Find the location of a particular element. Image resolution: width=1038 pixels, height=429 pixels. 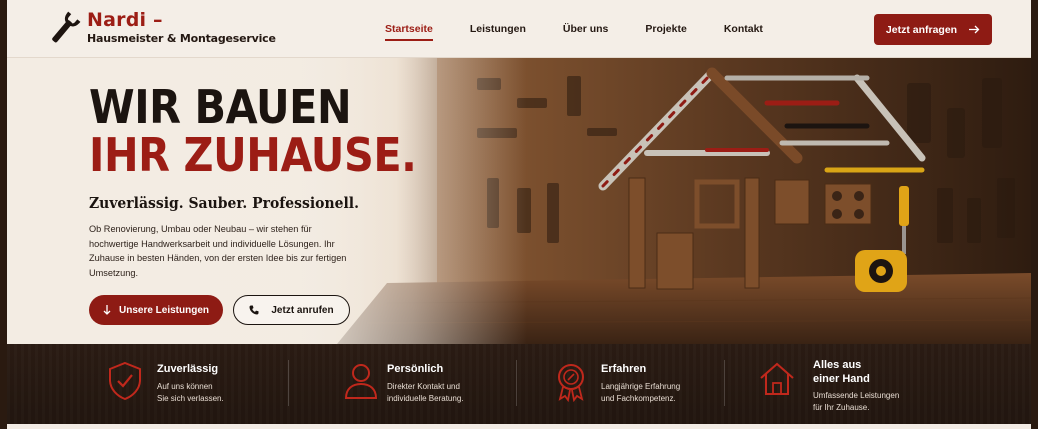

feature-title: Zuverlässig is located at coordinates (188, 369).